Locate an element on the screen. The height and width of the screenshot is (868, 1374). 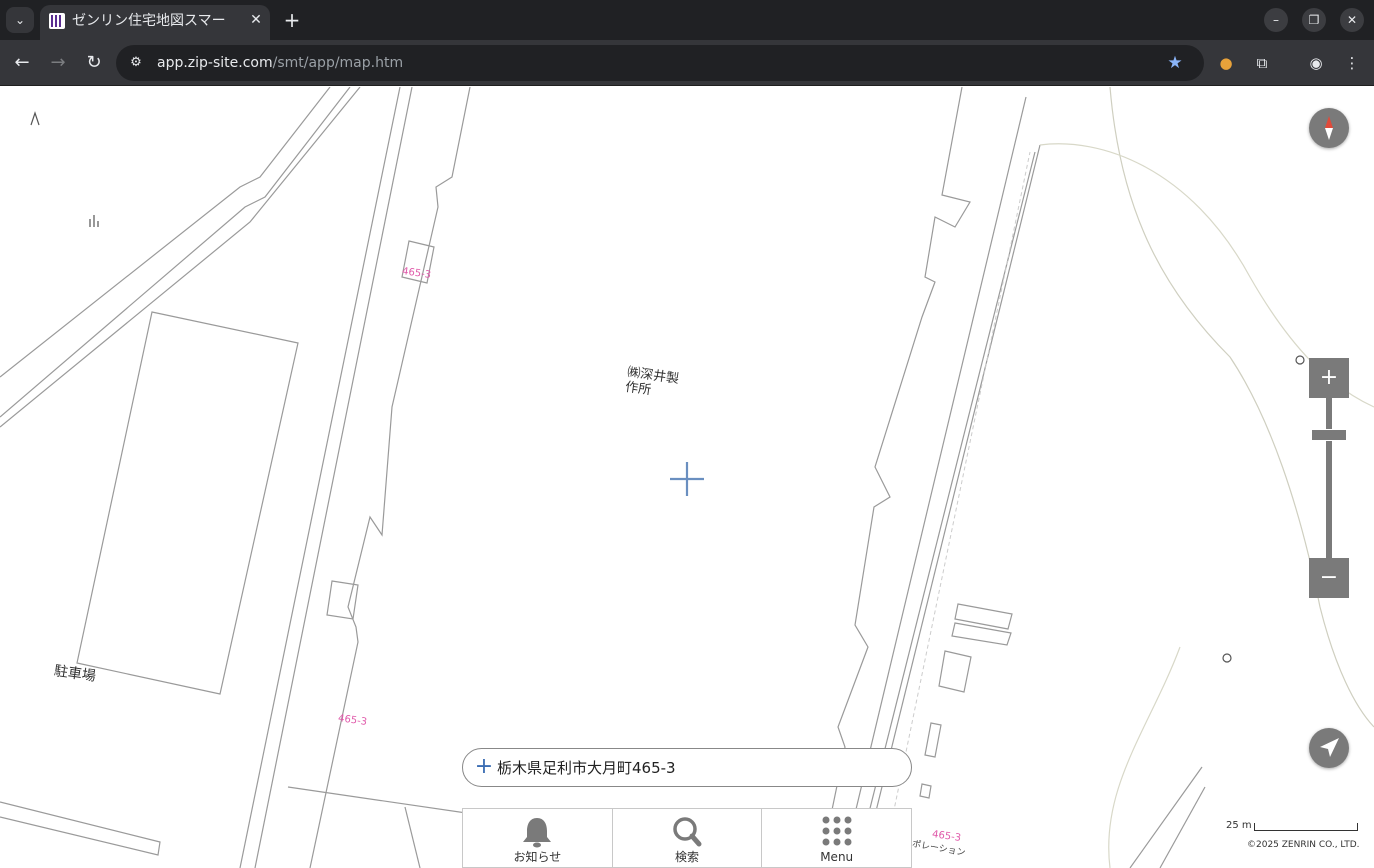
reload-icon: ↻ is located at coordinates (94, 63).